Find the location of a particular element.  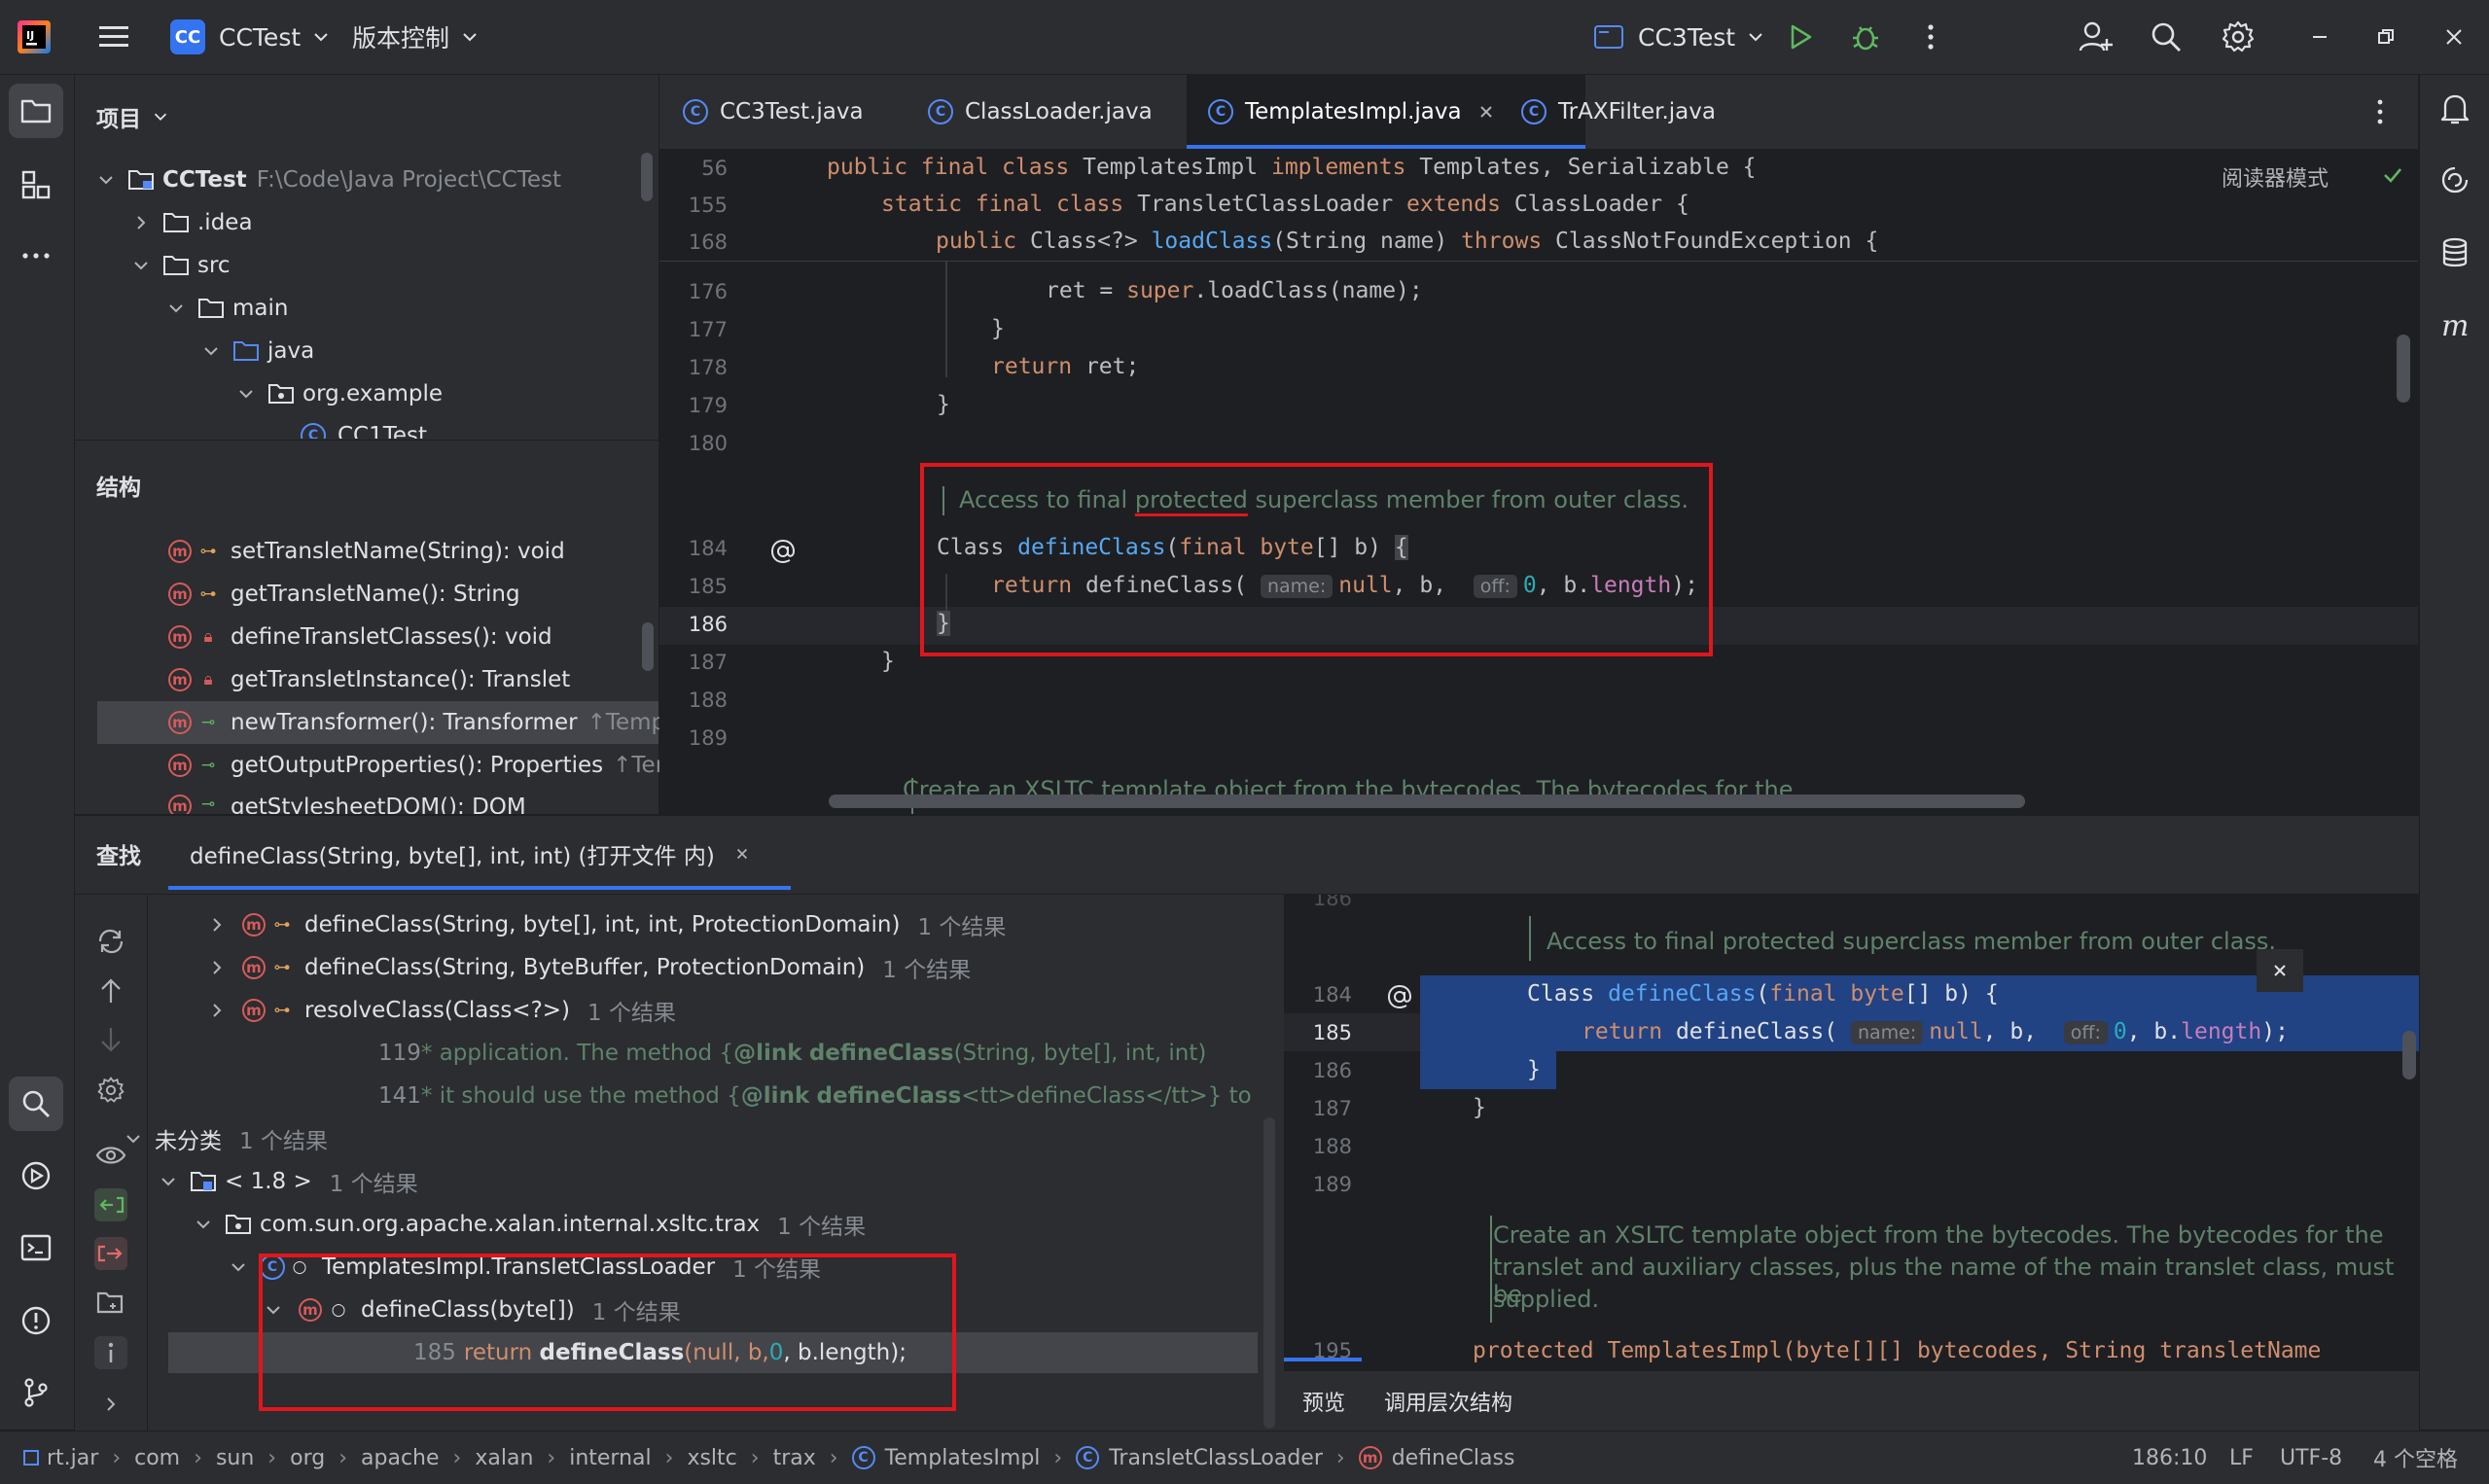

info-icon is located at coordinates (110, 1353).